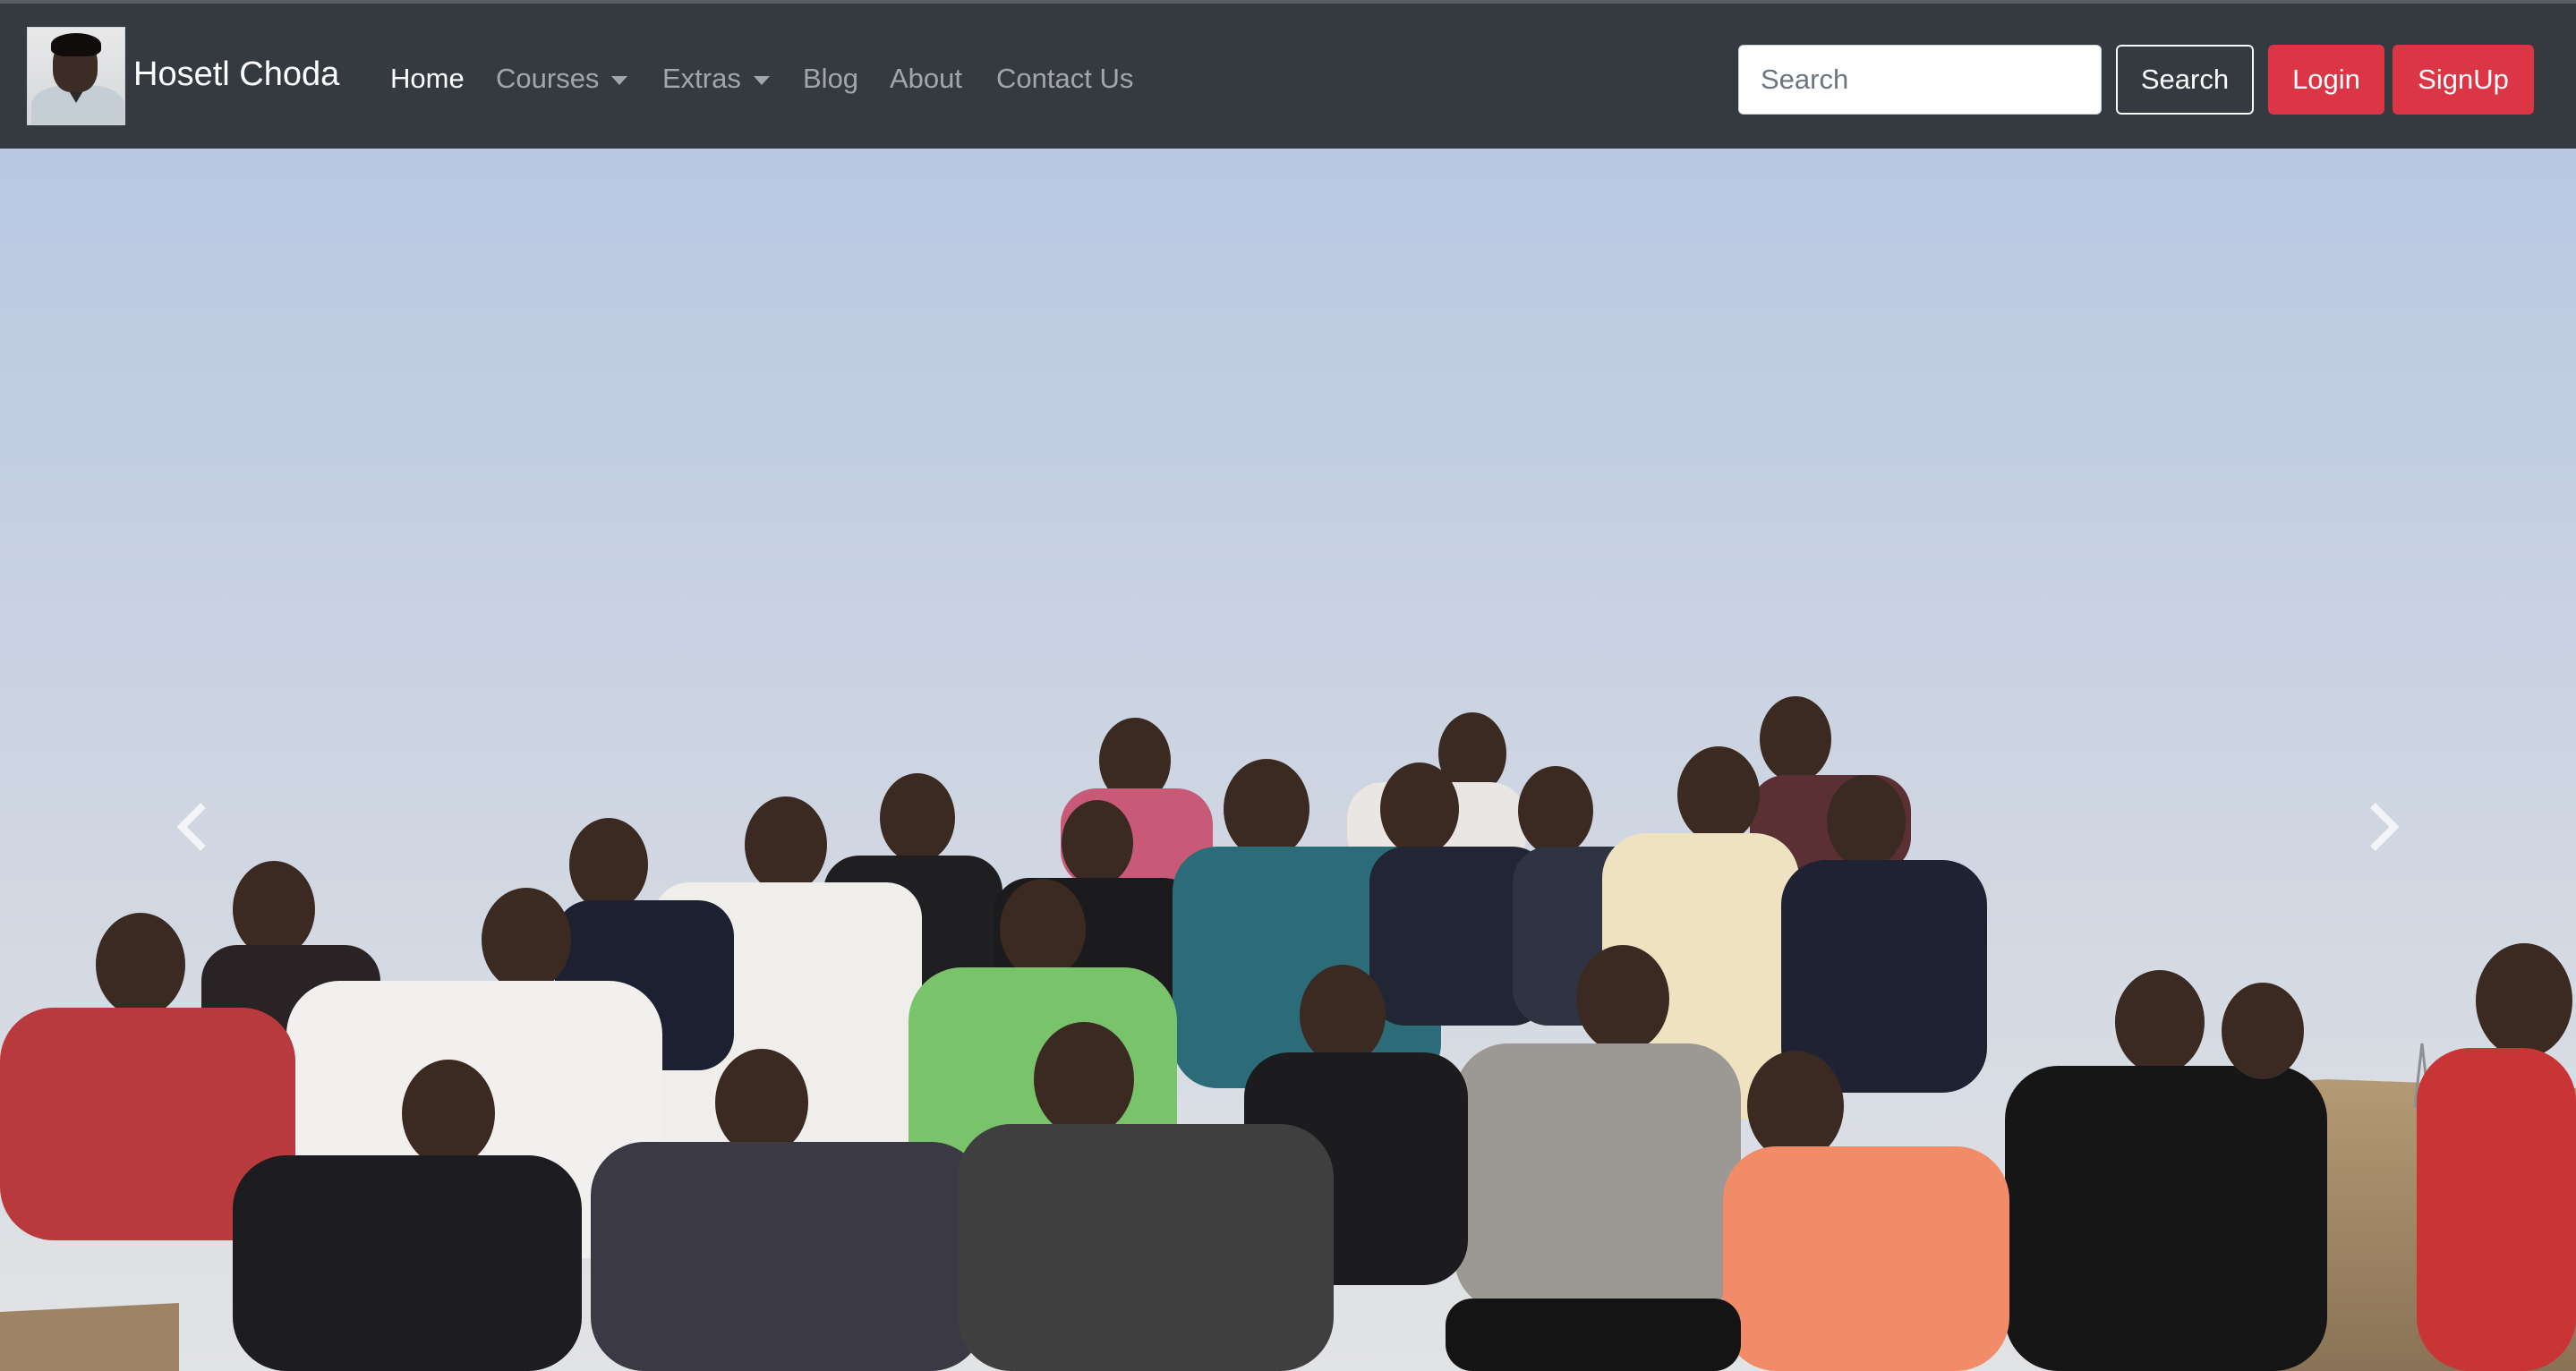  What do you see at coordinates (2185, 80) in the screenshot?
I see `search-button: Search` at bounding box center [2185, 80].